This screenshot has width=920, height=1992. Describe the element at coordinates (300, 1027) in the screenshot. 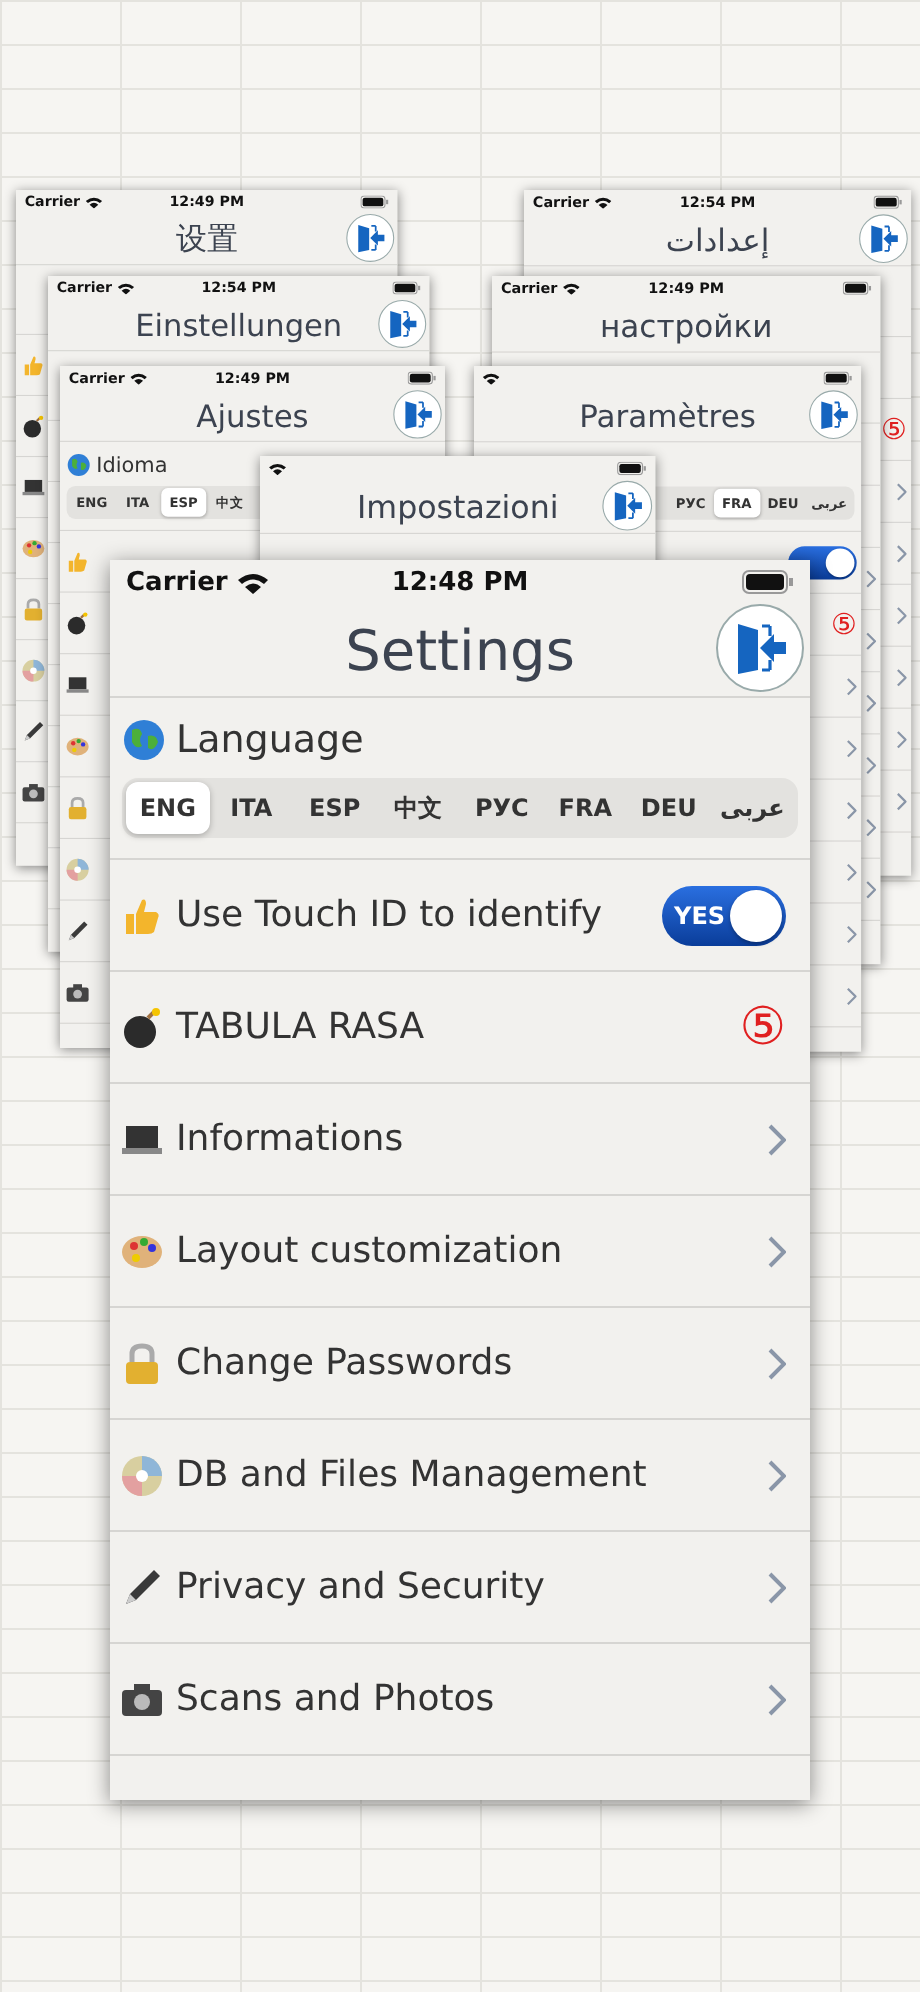

I see `settings-item: TABULA RASA` at that location.